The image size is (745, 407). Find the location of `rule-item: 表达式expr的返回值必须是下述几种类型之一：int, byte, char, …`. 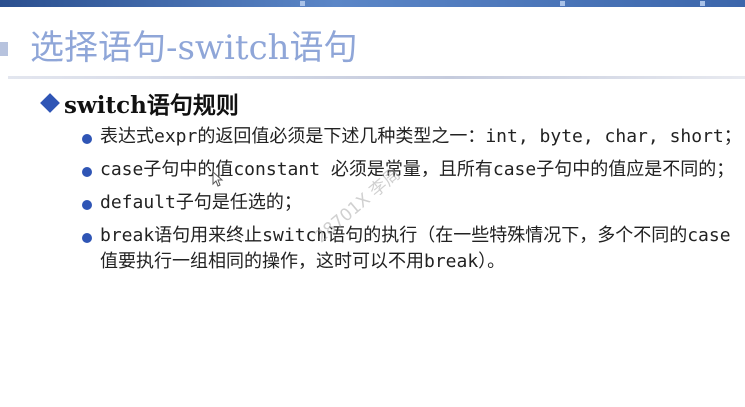

rule-item: 表达式expr的返回值必须是下述几种类型之一：int, byte, char, … is located at coordinates (412, 137).